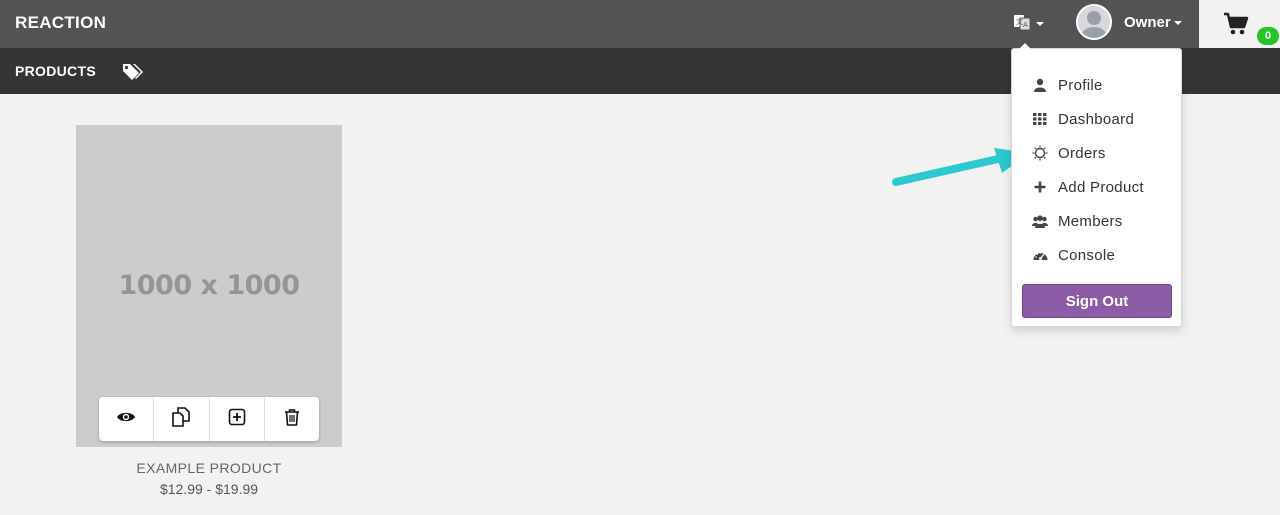  What do you see at coordinates (1268, 36) in the screenshot?
I see `cart-count-badge: 0` at bounding box center [1268, 36].